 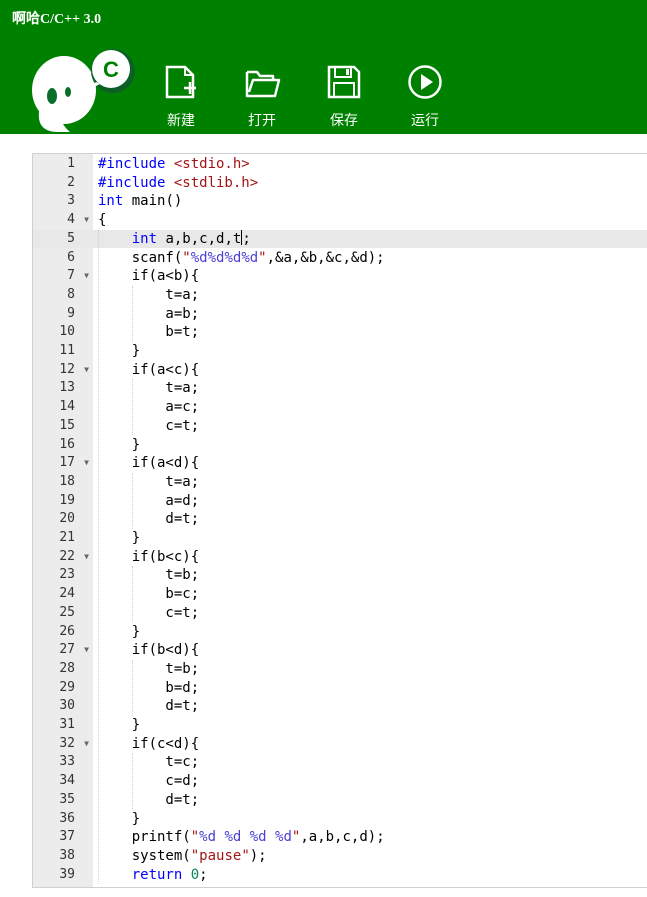 What do you see at coordinates (370, 370) in the screenshot?
I see `code-line: if(a<c){` at bounding box center [370, 370].